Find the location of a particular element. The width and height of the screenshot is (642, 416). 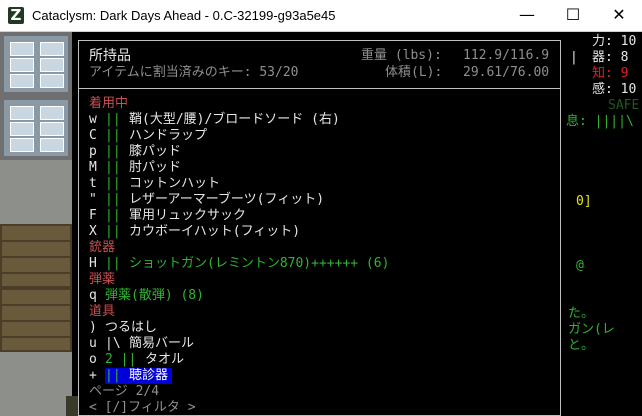

item-durability-selected: || is located at coordinates (115, 376).